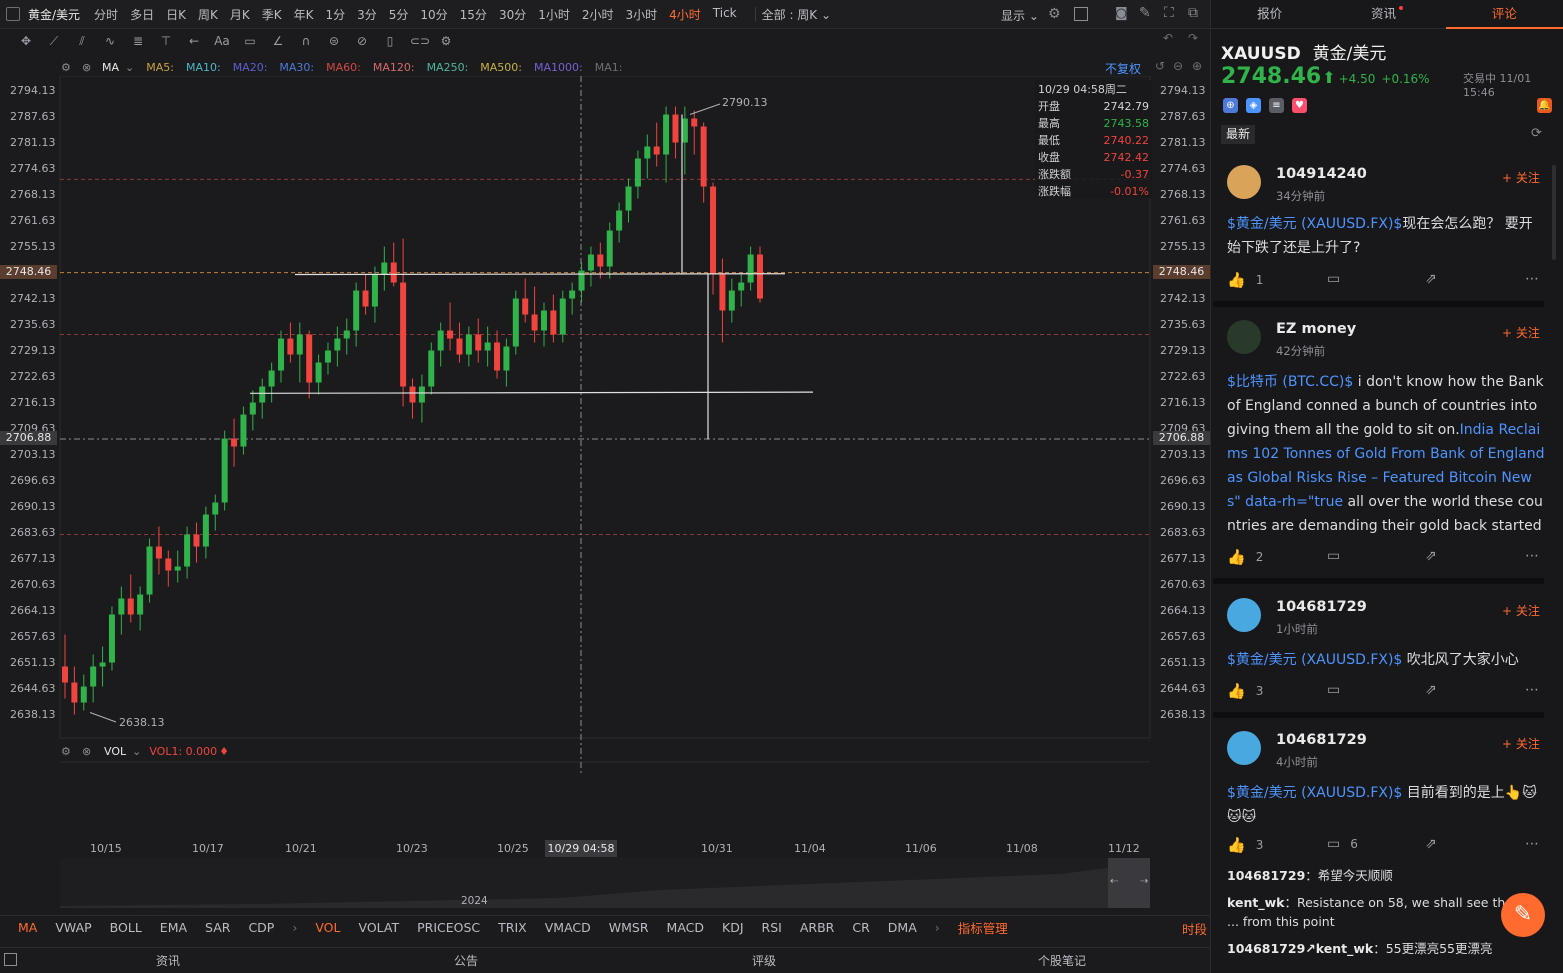 This screenshot has height=973, width=1563. Describe the element at coordinates (1377, 948) in the screenshot. I see `reply-item: 104681729↗kent_wk：55更漂亮55更漂亮` at that location.